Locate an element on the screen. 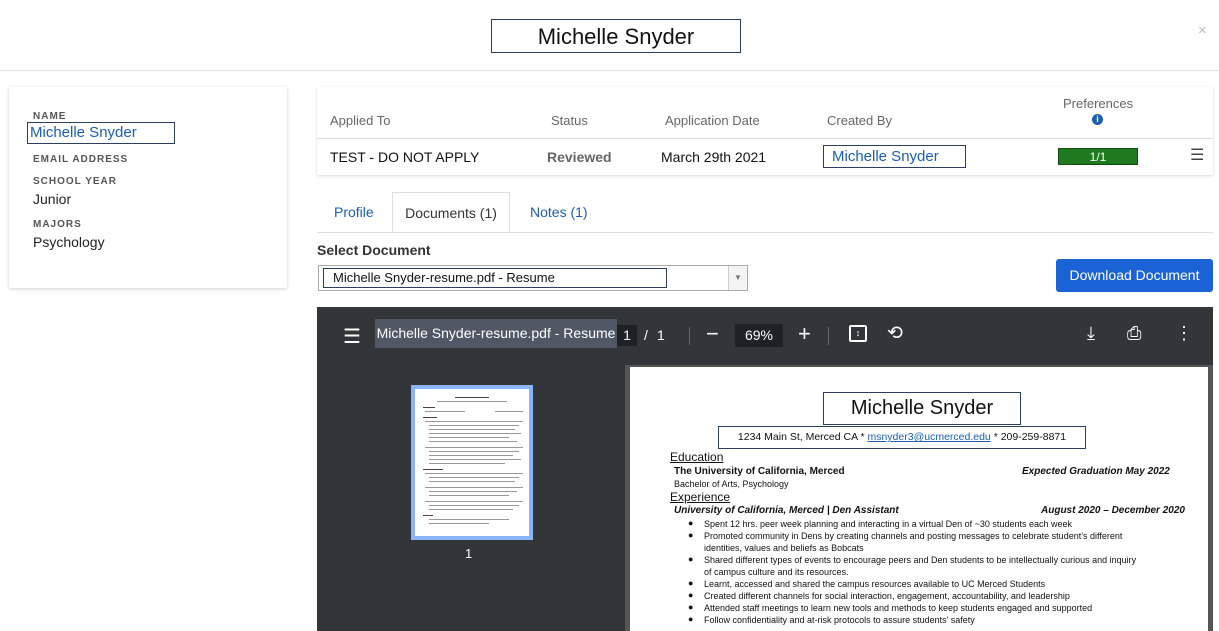 The image size is (1219, 631). header-created-by: Created By is located at coordinates (860, 120).